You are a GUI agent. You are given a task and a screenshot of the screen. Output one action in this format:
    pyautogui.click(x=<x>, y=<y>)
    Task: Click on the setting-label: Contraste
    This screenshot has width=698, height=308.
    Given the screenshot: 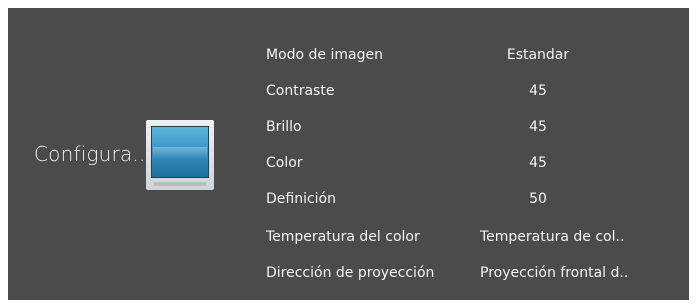 What is the action you would take?
    pyautogui.click(x=300, y=91)
    